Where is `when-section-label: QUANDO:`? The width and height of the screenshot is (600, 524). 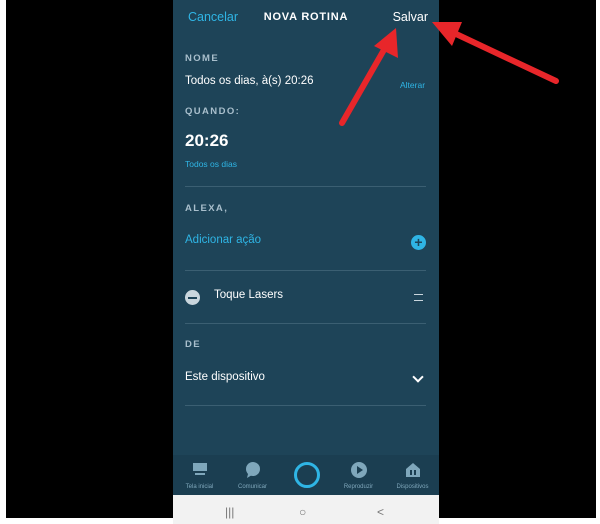 when-section-label: QUANDO: is located at coordinates (213, 111).